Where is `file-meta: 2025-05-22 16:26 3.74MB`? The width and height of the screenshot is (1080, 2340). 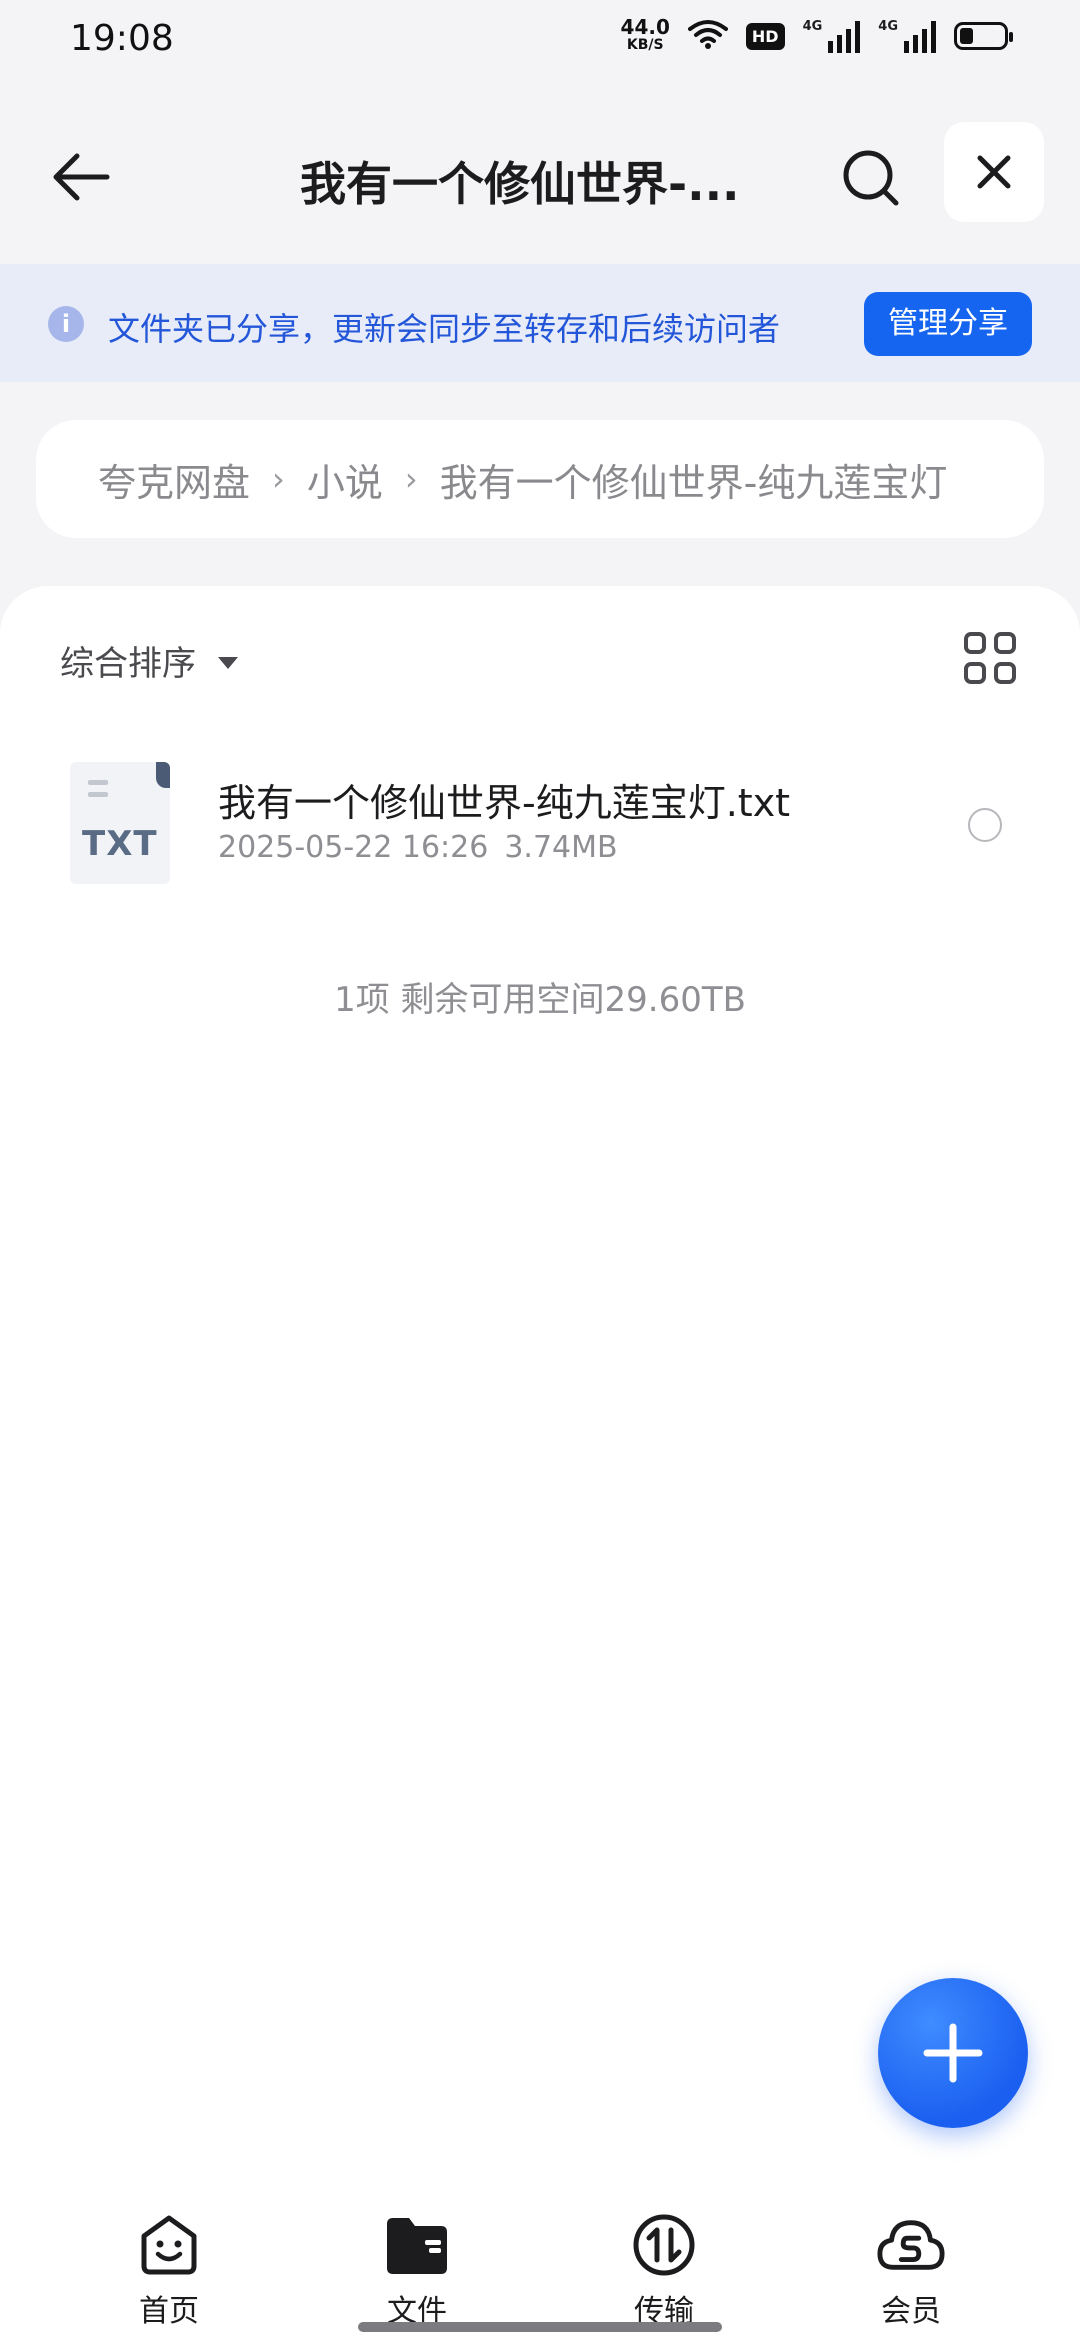
file-meta: 2025-05-22 16:26 3.74MB is located at coordinates (418, 847).